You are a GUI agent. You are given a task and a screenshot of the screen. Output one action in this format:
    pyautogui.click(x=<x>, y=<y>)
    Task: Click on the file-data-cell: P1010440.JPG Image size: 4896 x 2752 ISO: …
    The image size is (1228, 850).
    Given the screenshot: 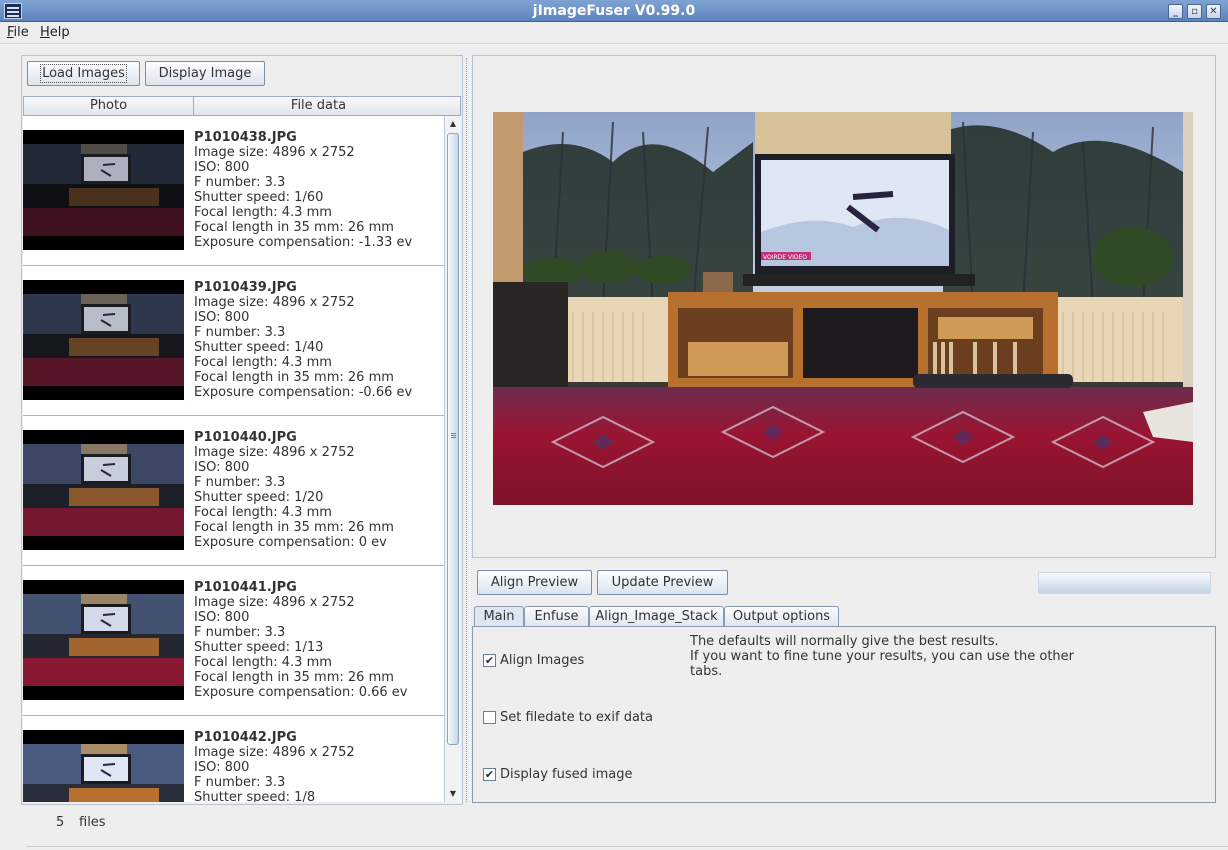 What is the action you would take?
    pyautogui.click(x=294, y=490)
    